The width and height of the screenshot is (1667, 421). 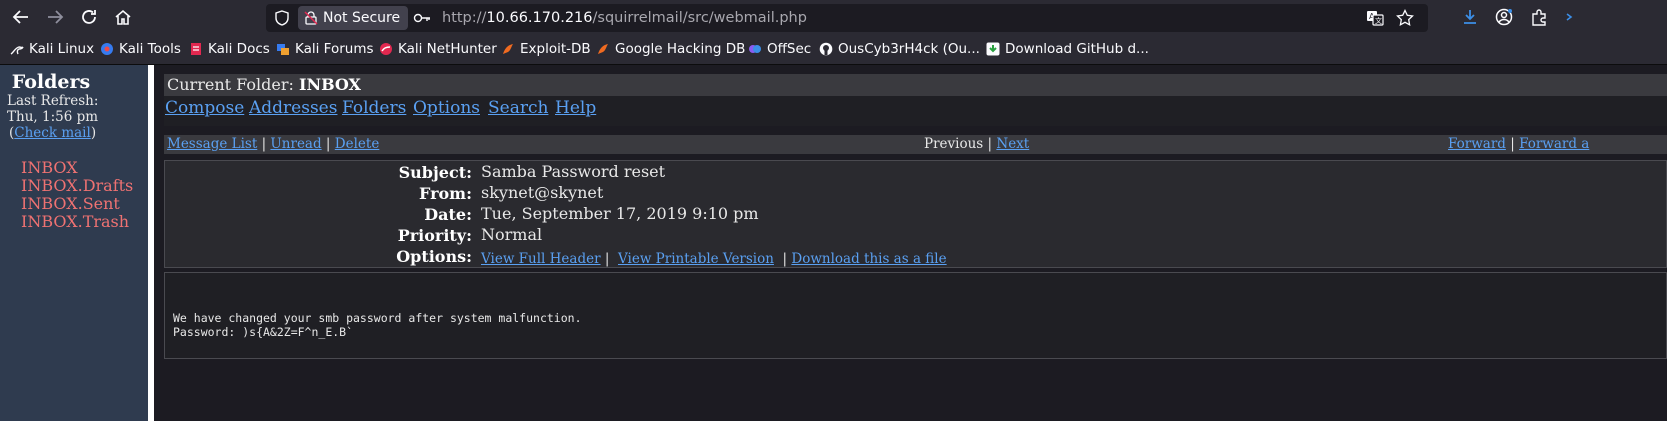 What do you see at coordinates (696, 259) in the screenshot?
I see `view-printable-version-link: View Printable Version` at bounding box center [696, 259].